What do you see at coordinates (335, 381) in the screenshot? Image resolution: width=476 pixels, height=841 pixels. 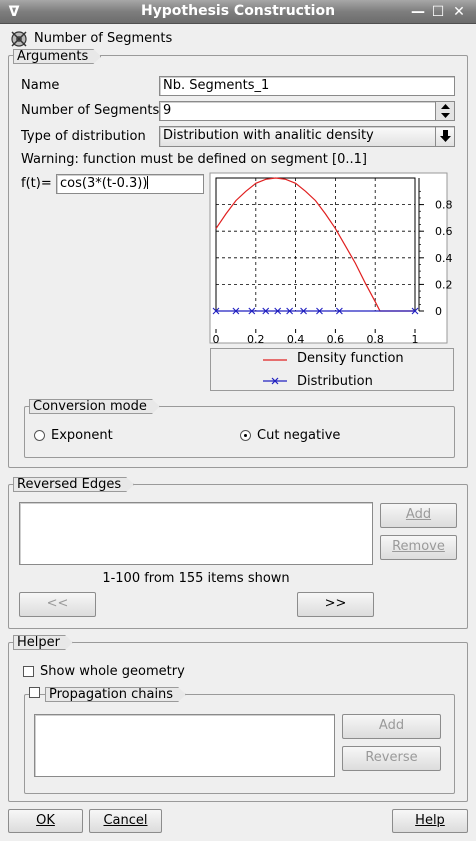 I see `legend-distribution-label: Distribution` at bounding box center [335, 381].